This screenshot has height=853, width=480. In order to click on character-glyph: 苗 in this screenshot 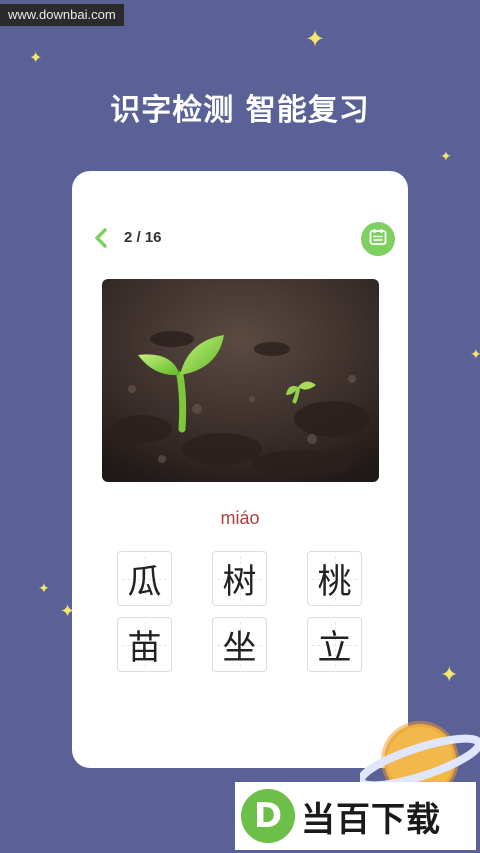, I will do `click(144, 648)`.